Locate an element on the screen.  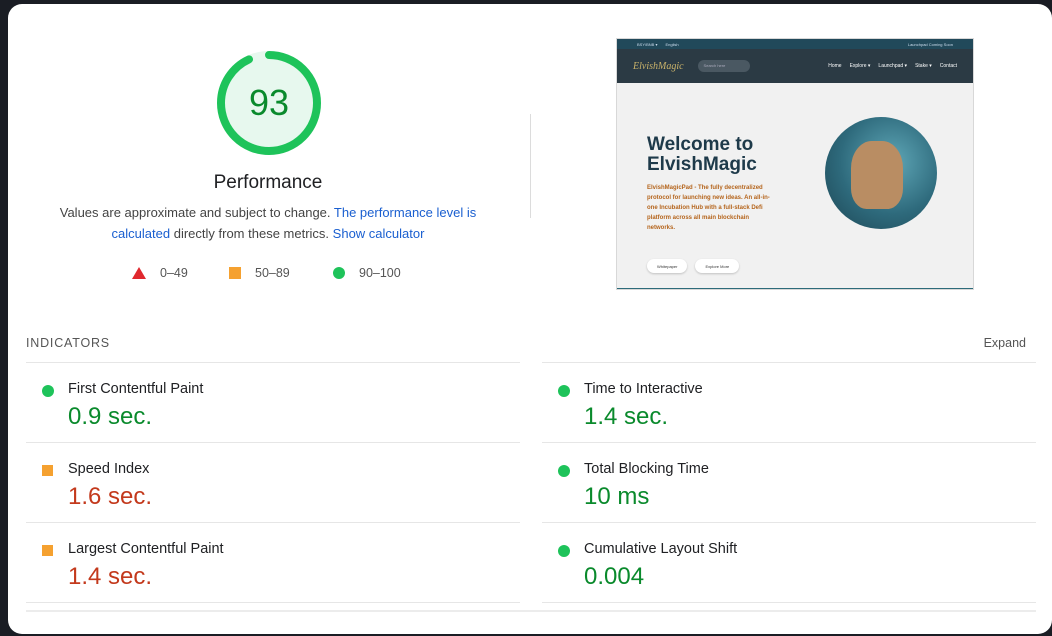
thumb-hero-buttons: Whitepaper Explore More is located at coordinates (693, 266).